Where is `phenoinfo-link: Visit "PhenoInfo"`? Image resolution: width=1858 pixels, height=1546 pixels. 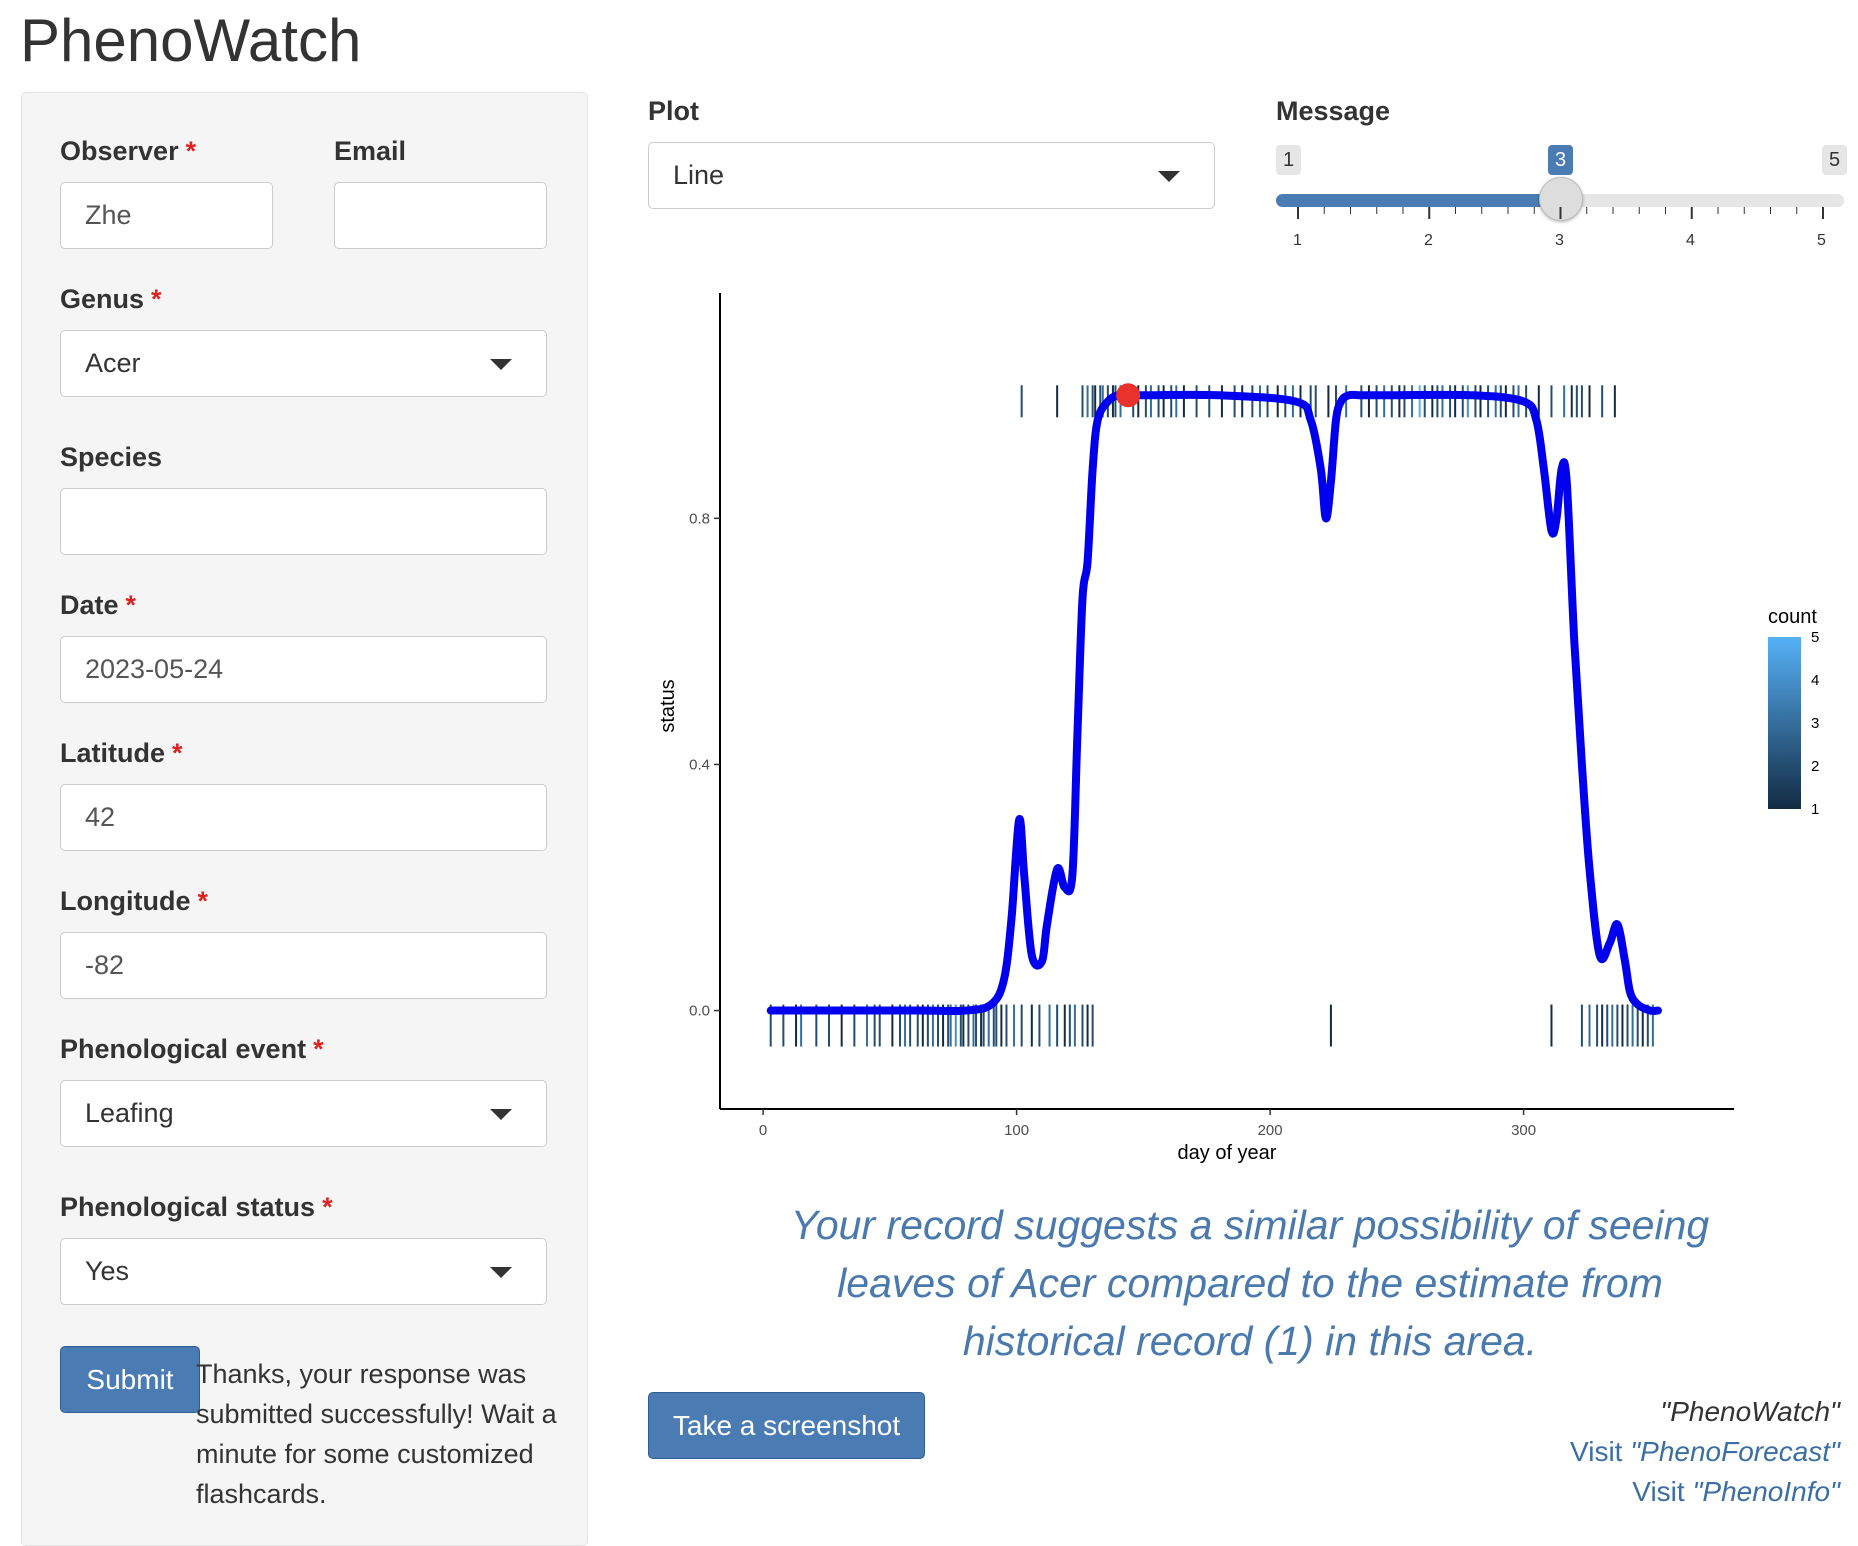 phenoinfo-link: Visit "PhenoInfo" is located at coordinates (1736, 1492).